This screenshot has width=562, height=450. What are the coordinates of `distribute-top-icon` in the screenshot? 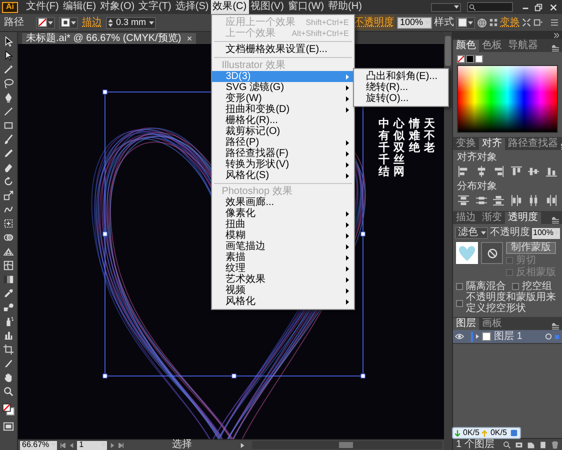 It's located at (463, 200).